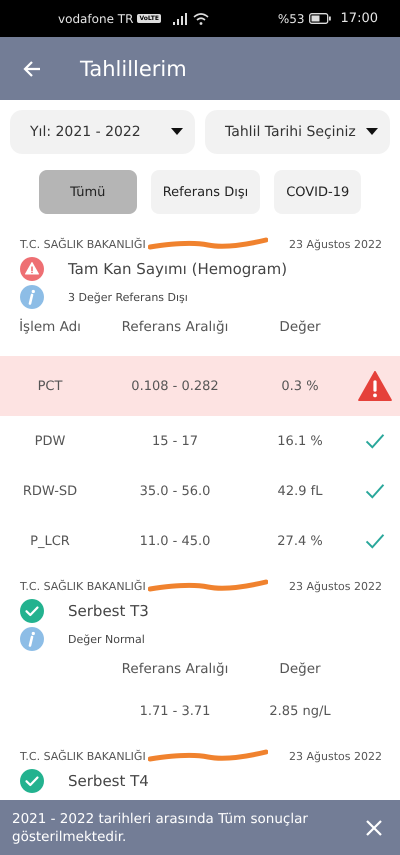  What do you see at coordinates (300, 441) in the screenshot?
I see `table-cell: 16.1 %` at bounding box center [300, 441].